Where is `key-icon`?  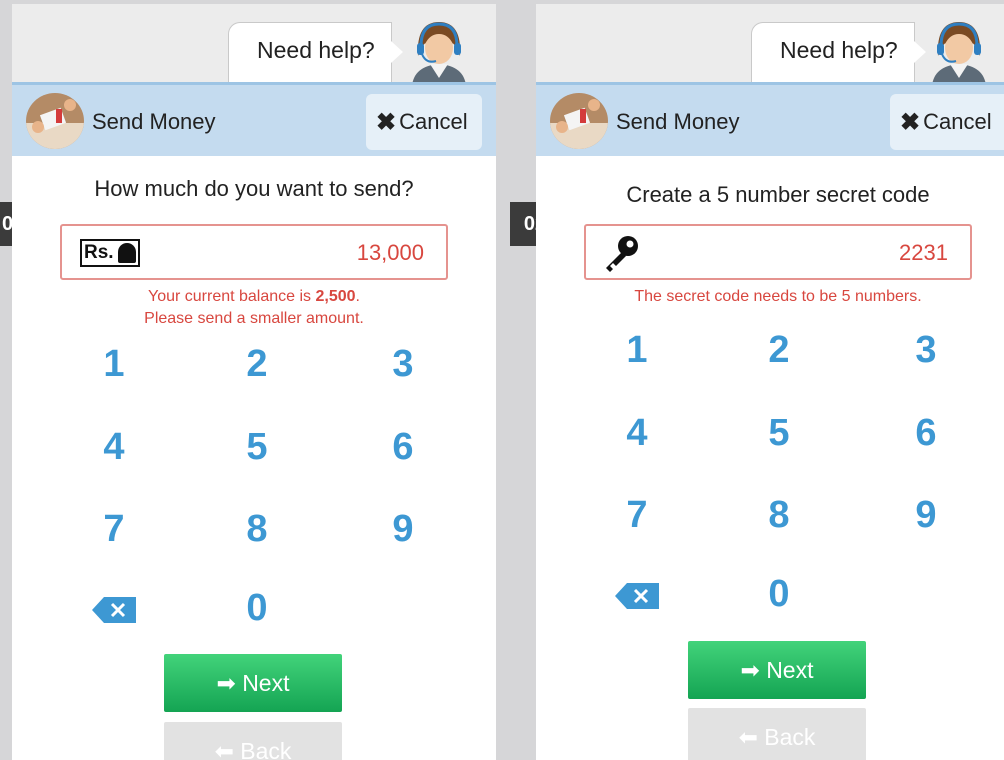 key-icon is located at coordinates (622, 254).